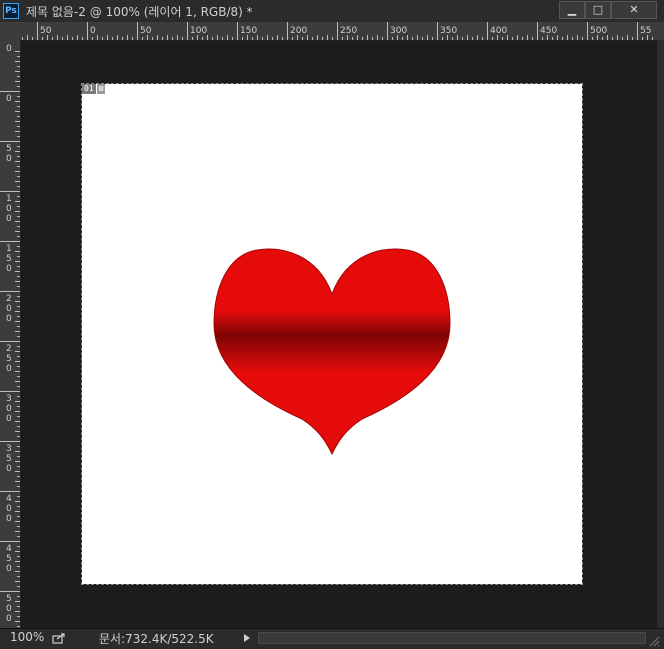  Describe the element at coordinates (498, 31) in the screenshot. I see `ruler-h-label: 400` at that location.